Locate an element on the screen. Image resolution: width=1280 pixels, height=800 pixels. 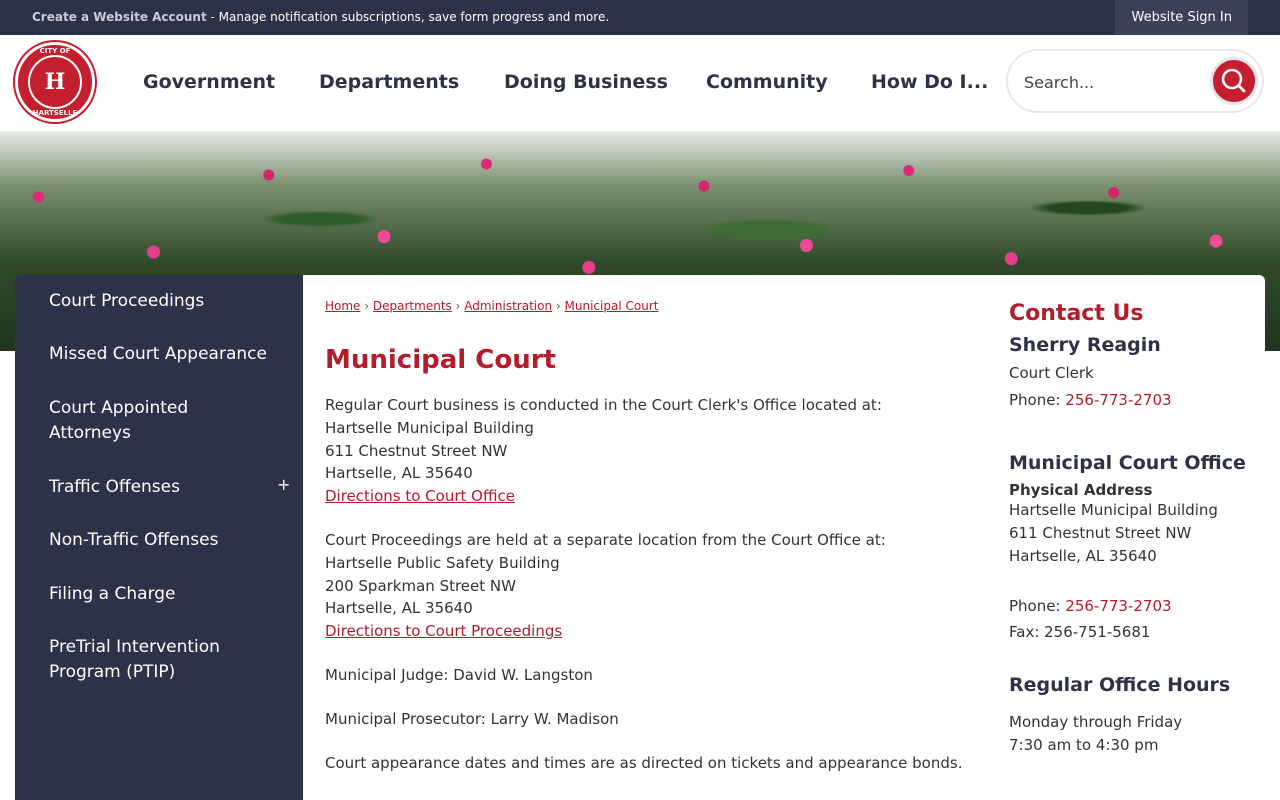
page-title: Municipal Court is located at coordinates (440, 360).